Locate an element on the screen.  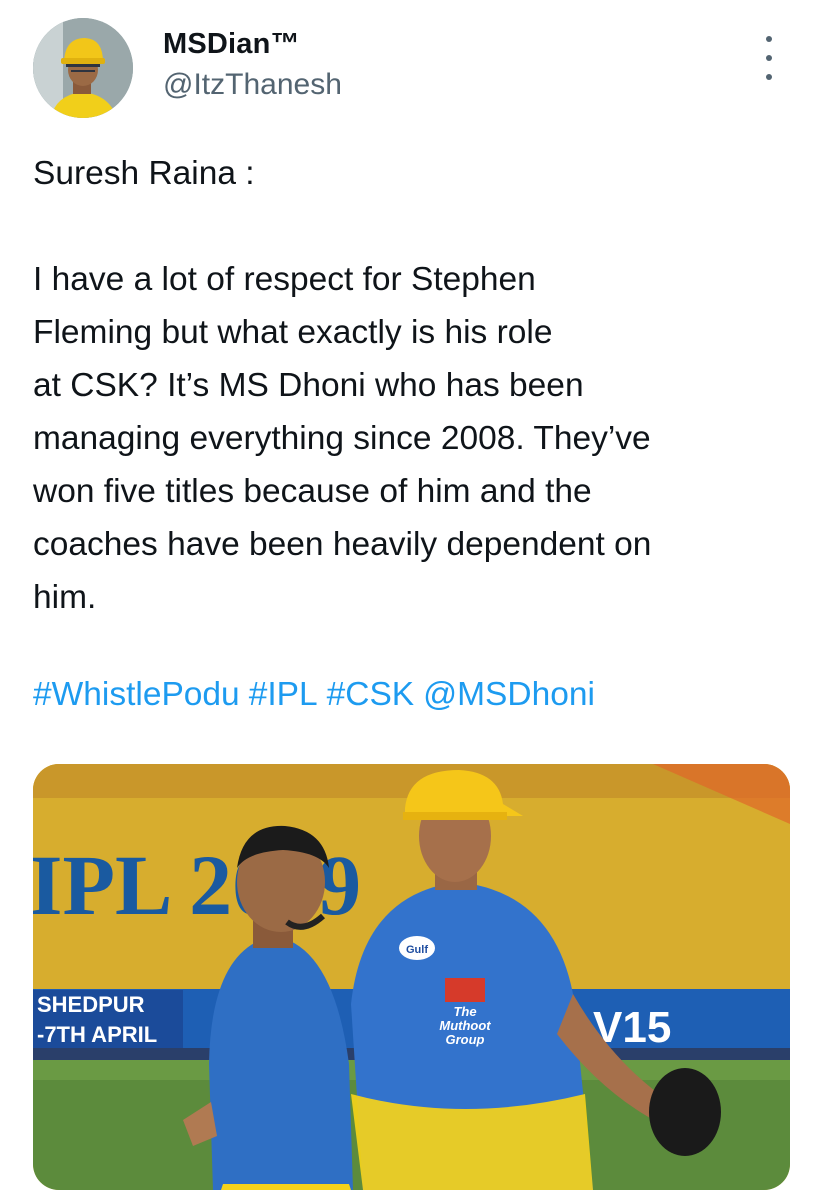
mention-link: @MSDhoni is located at coordinates (509, 694).